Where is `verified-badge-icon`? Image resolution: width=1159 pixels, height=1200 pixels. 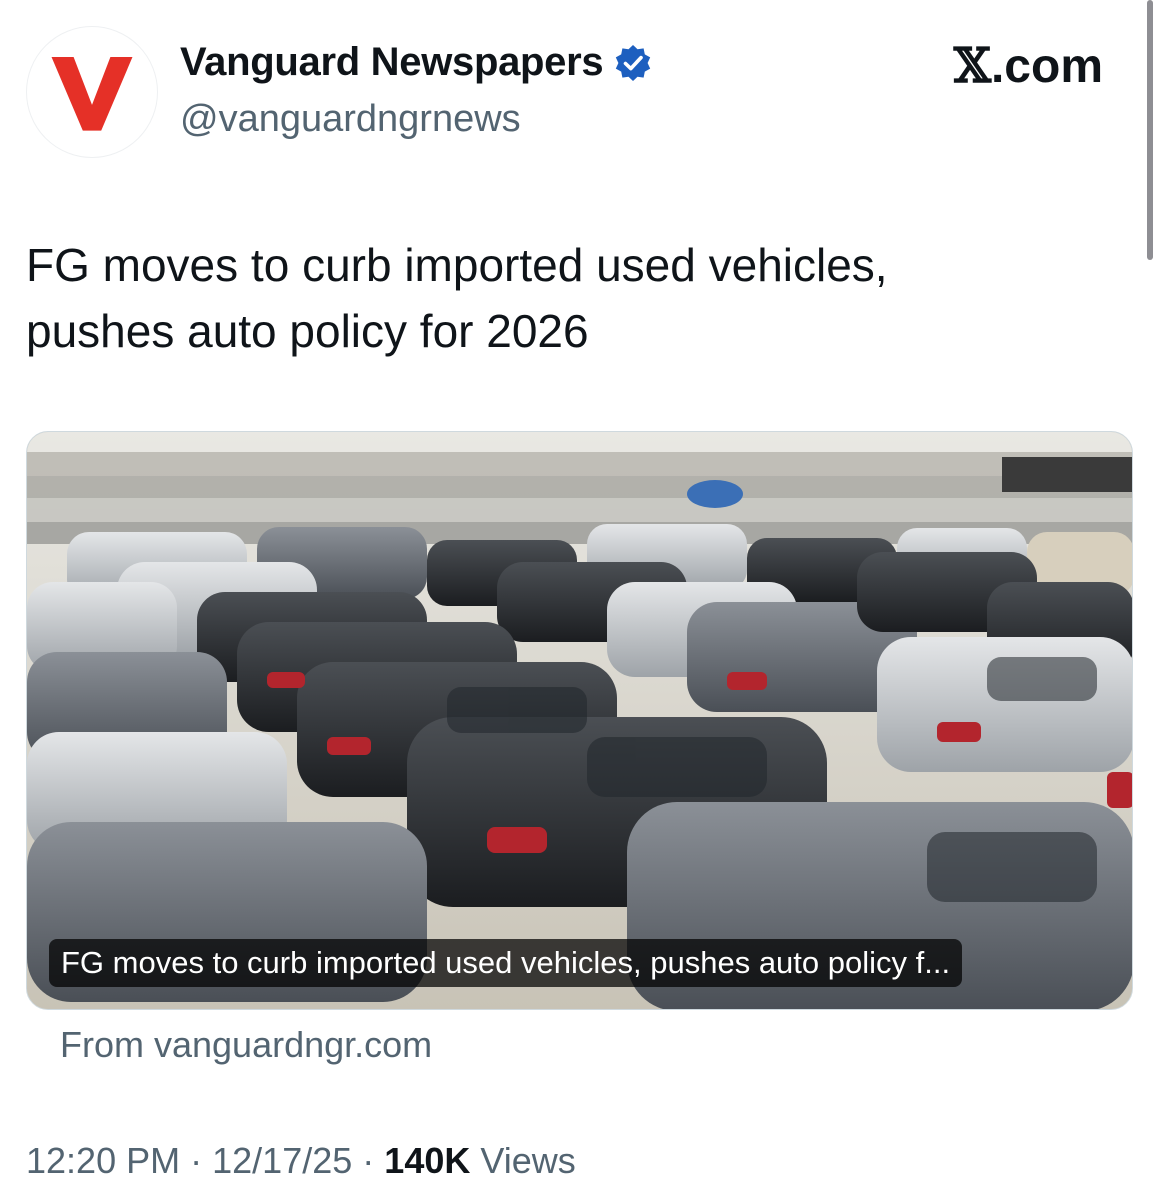
verified-badge-icon is located at coordinates (633, 63).